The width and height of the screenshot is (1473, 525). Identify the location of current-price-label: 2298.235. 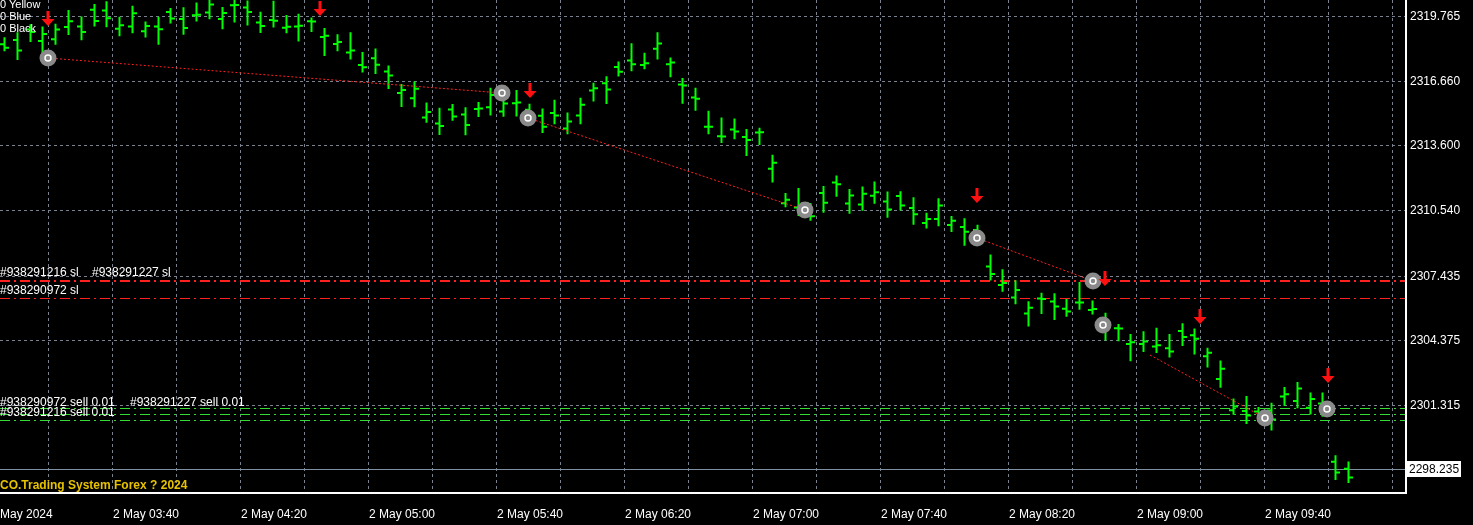
(1434, 469).